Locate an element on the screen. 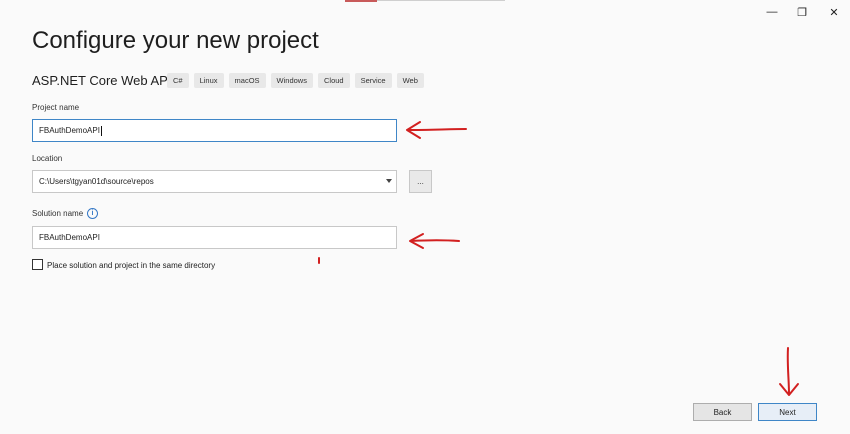  minimize-button: — is located at coordinates (772, 12).